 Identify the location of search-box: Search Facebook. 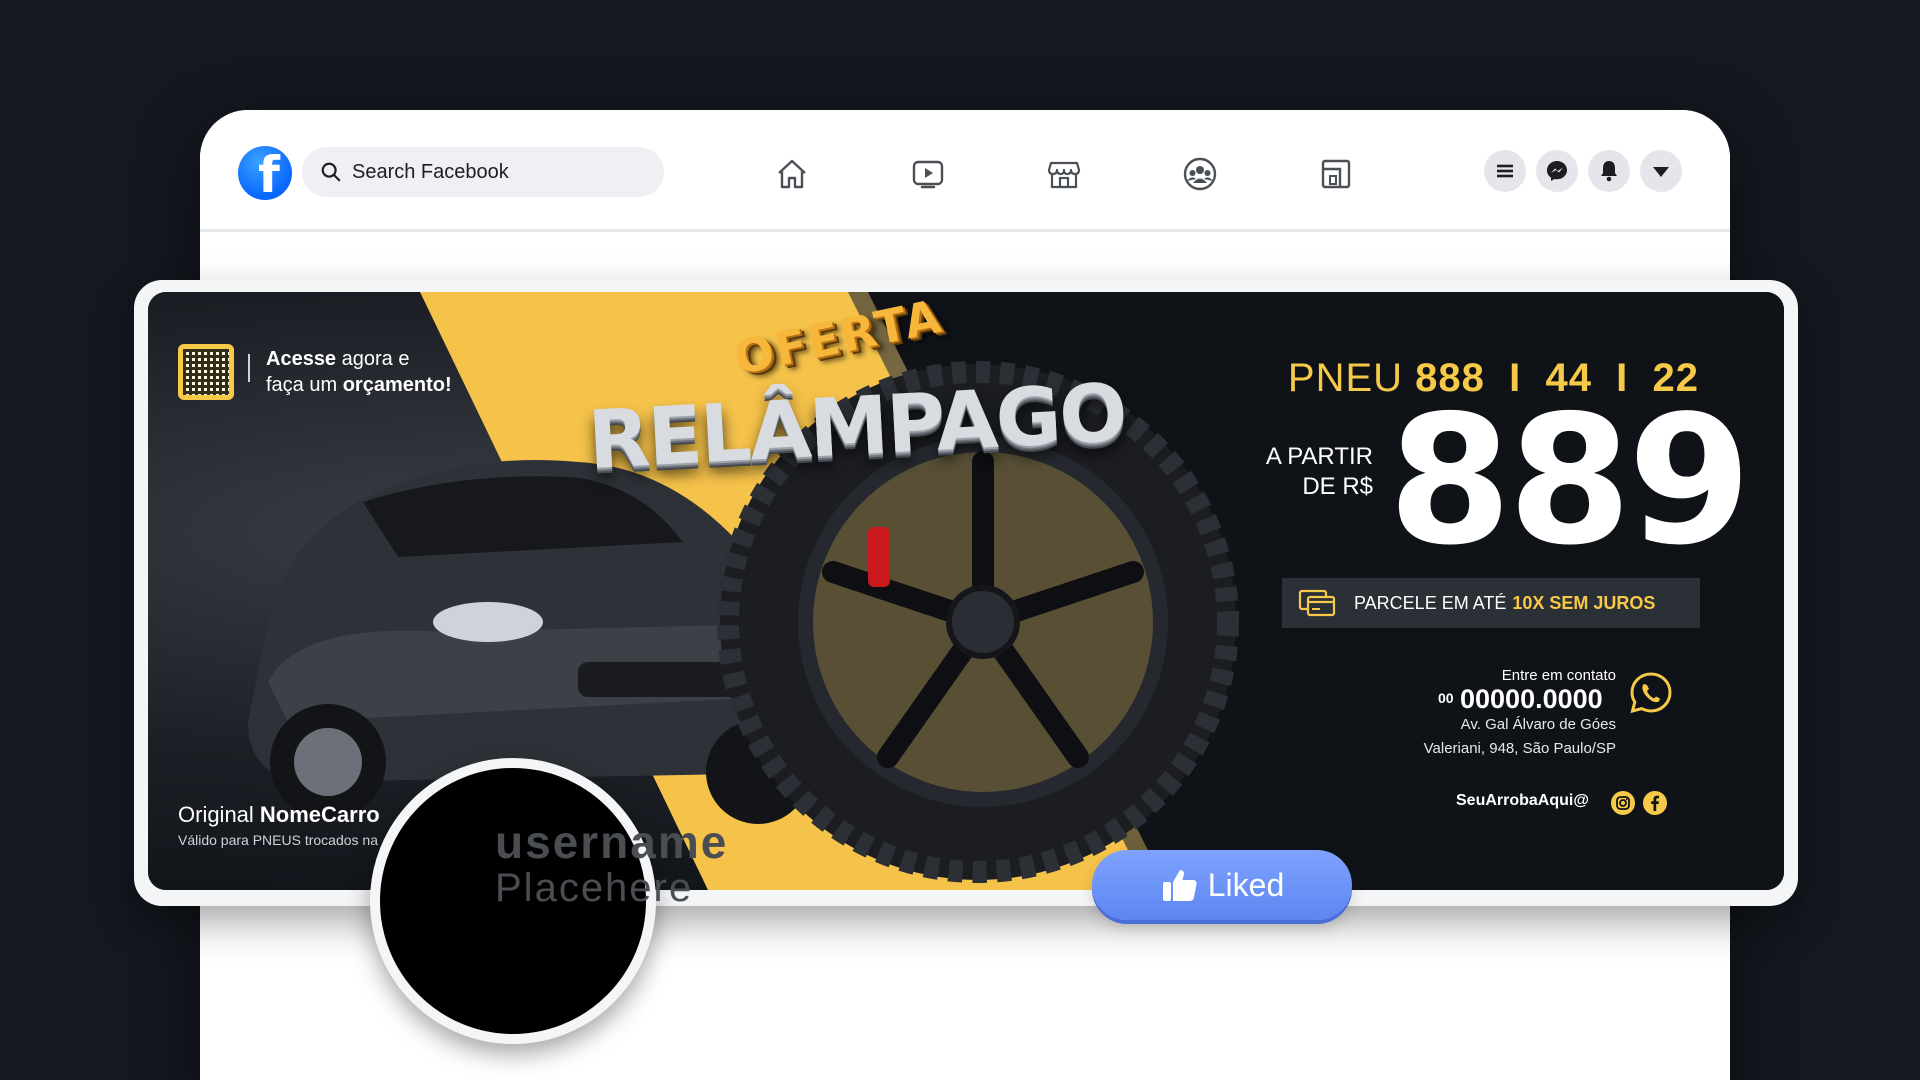
(483, 172).